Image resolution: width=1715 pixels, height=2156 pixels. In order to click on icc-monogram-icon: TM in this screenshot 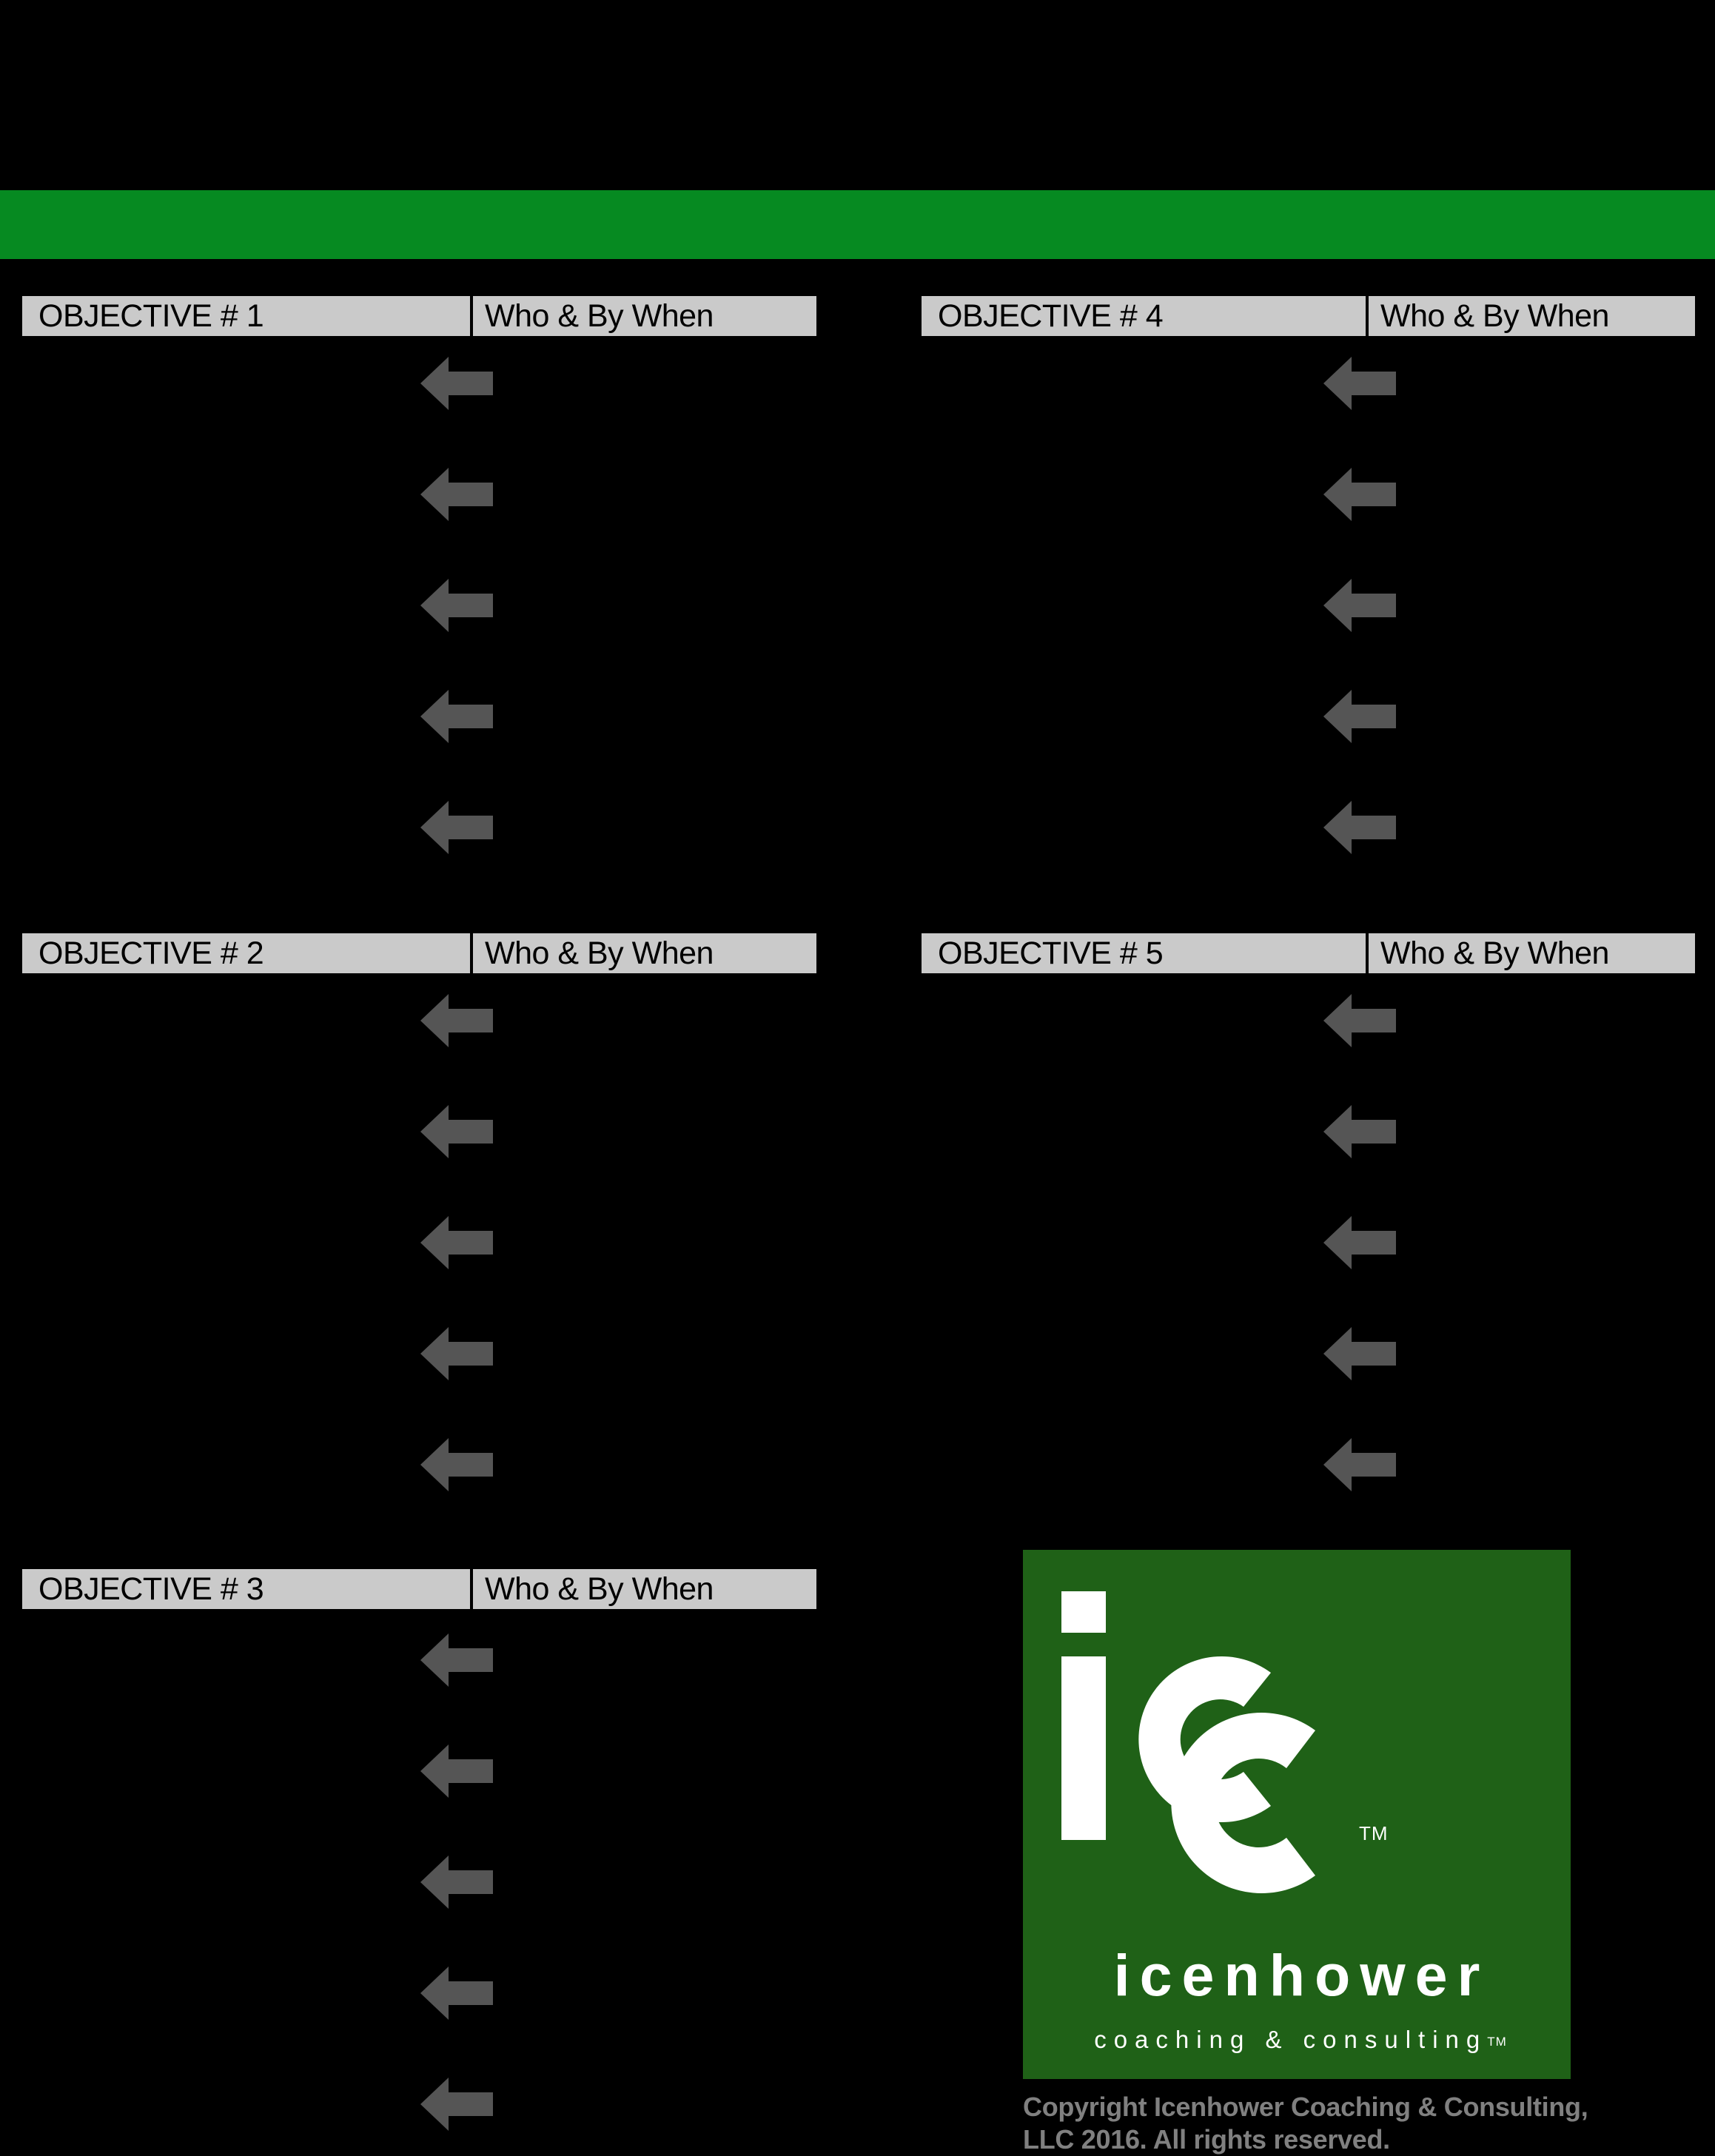, I will do `click(1245, 1755)`.